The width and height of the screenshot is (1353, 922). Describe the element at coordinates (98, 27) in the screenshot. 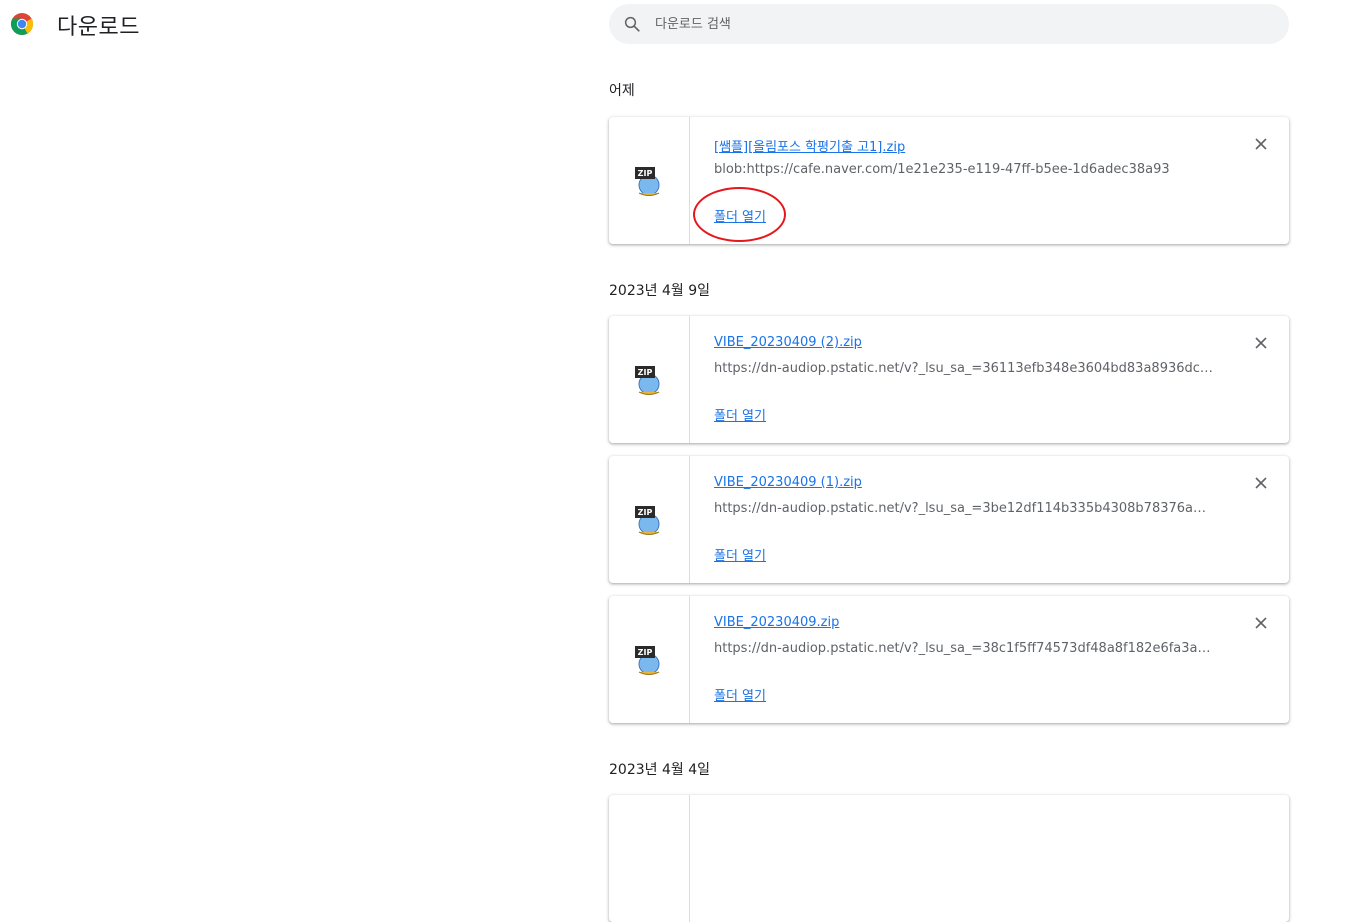

I see `page-title: 다운로드` at that location.